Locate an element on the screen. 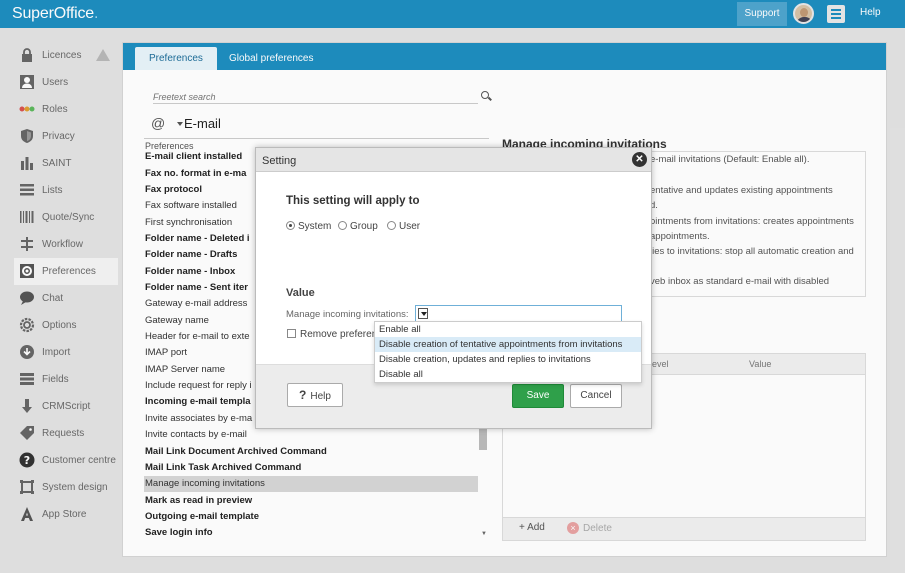 Image resolution: width=905 pixels, height=573 pixels. value-heading: Value is located at coordinates (300, 293).